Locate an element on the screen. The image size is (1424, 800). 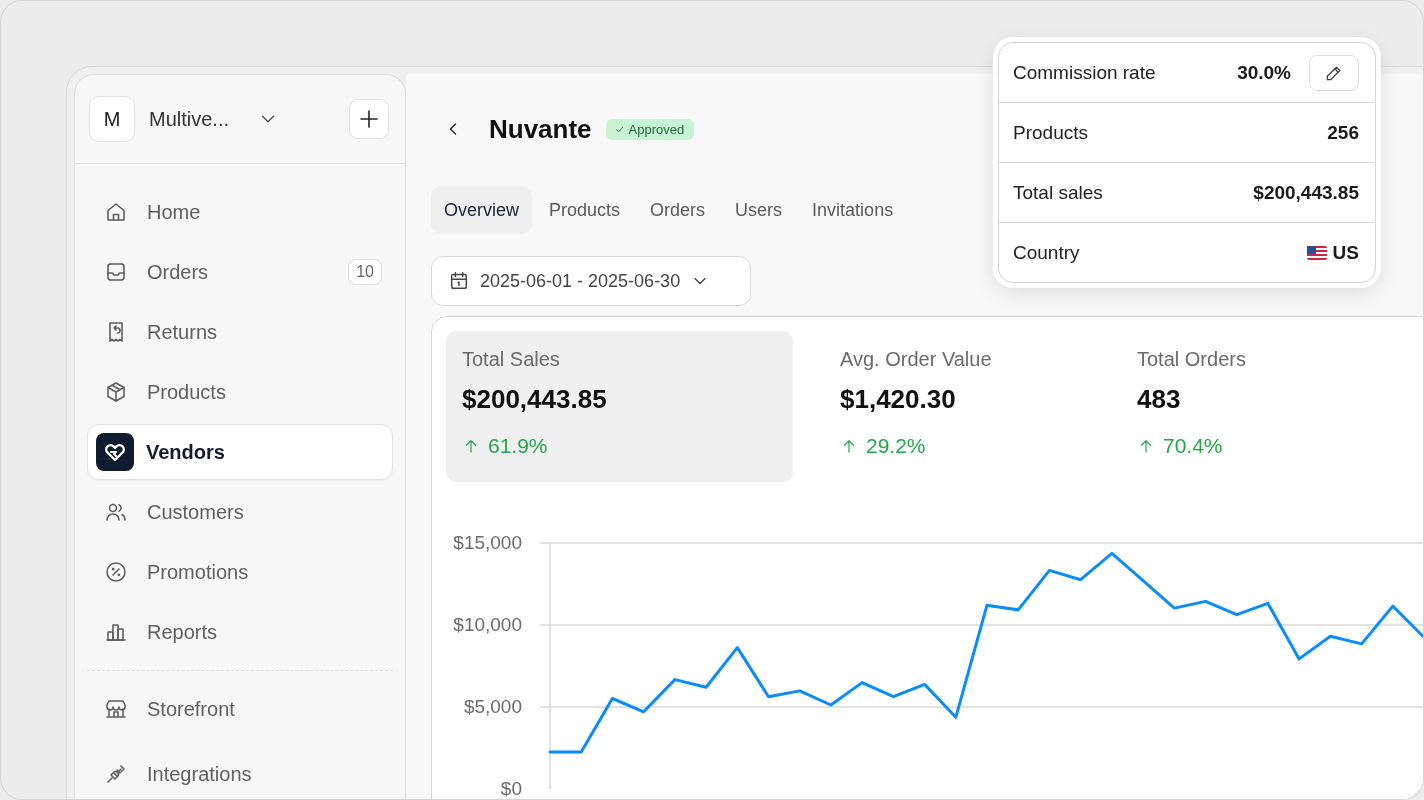
count-badge: 10 is located at coordinates (365, 272).